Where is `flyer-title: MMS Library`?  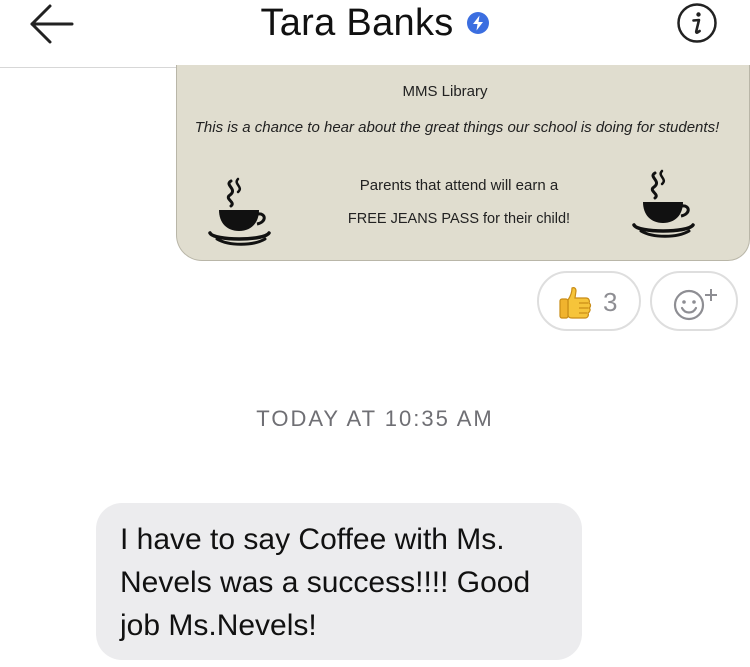 flyer-title: MMS Library is located at coordinates (445, 91).